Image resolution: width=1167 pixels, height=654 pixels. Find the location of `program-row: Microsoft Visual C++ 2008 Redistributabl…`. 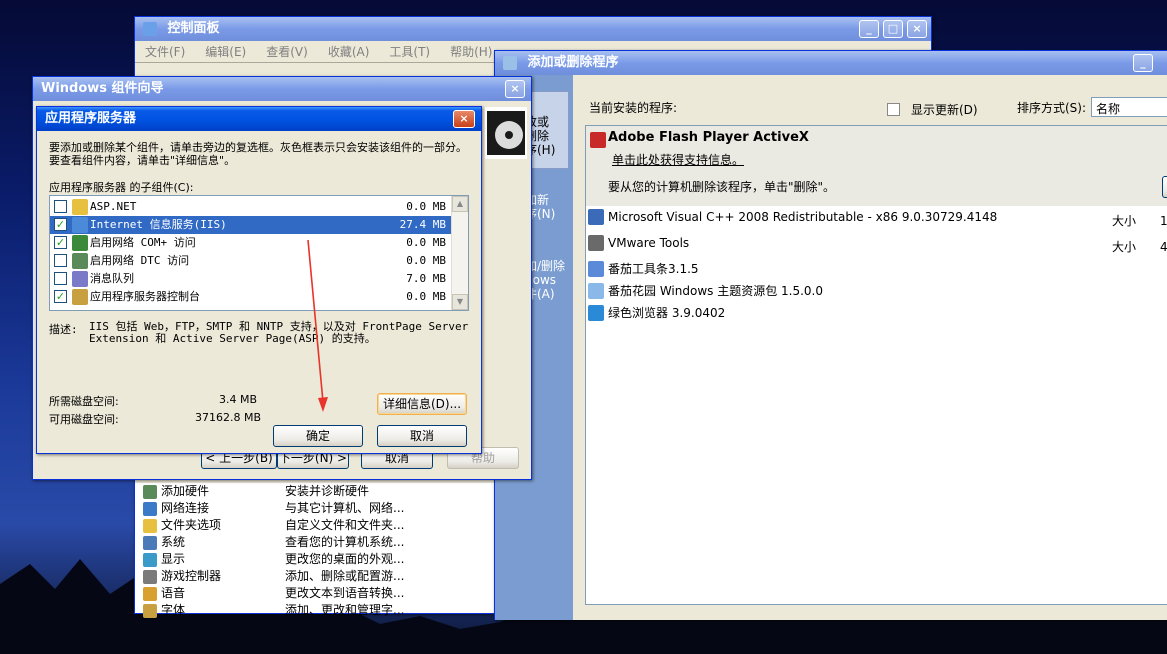

program-row: Microsoft Visual C++ 2008 Redistributabl… is located at coordinates (876, 217).